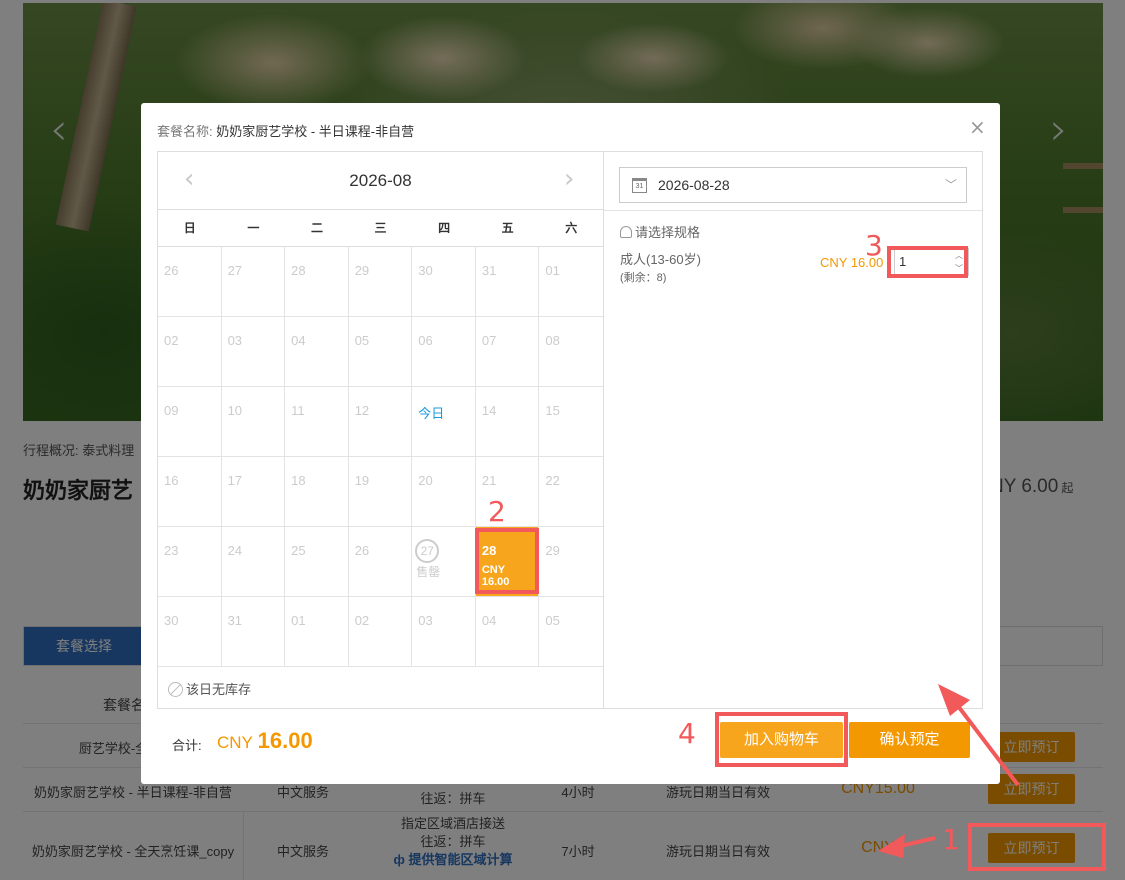 The image size is (1125, 880). Describe the element at coordinates (175, 689) in the screenshot. I see `no-stock-icon` at that location.